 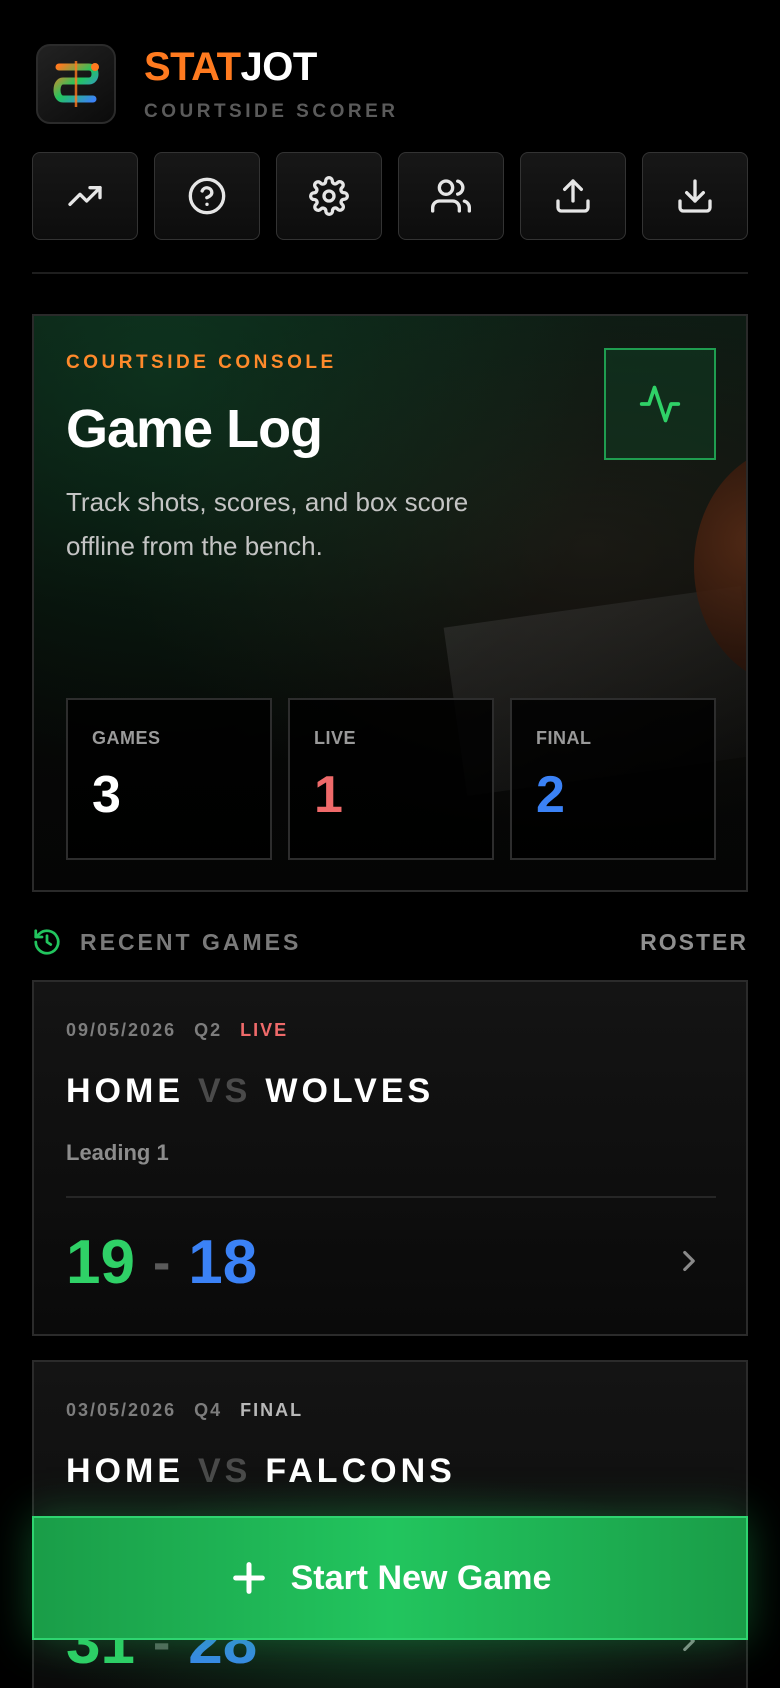 I want to click on trends-button, so click(x=85, y=196).